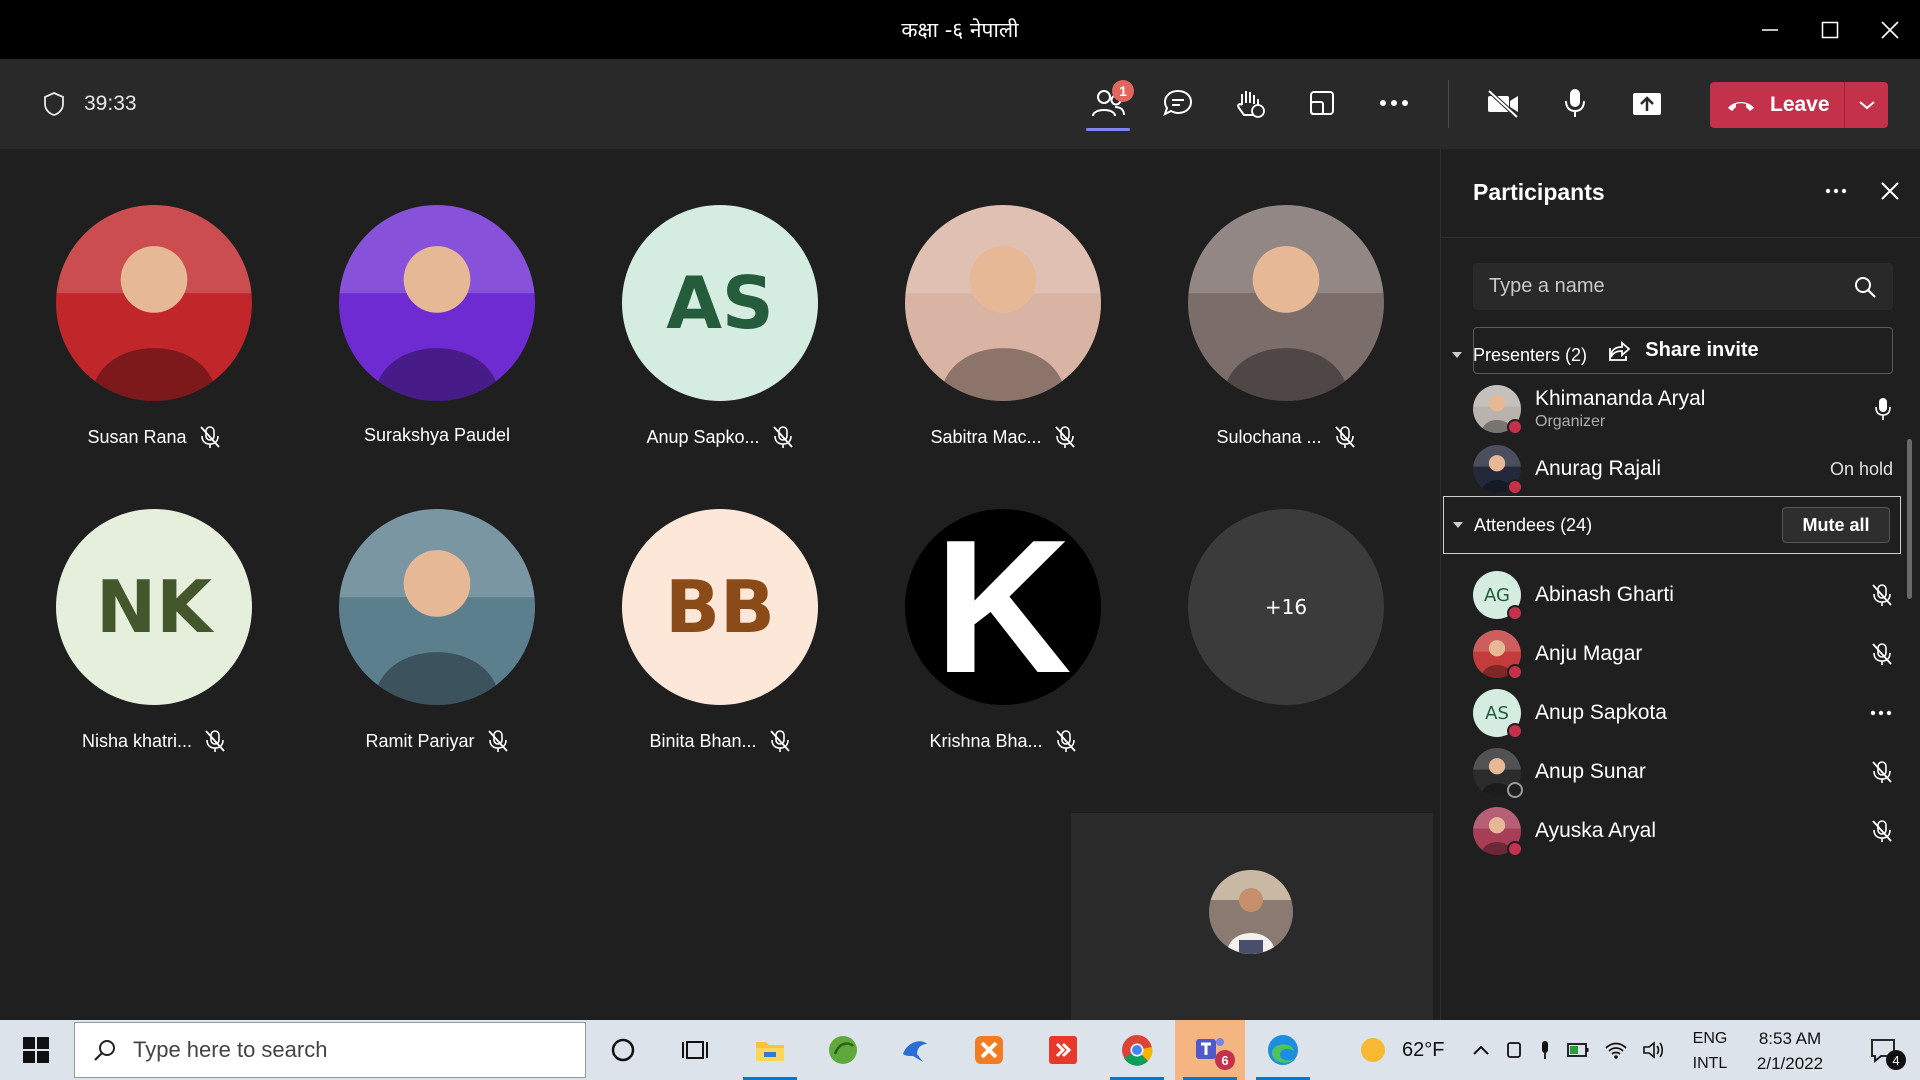 The height and width of the screenshot is (1080, 1920). I want to click on dolphin-app-button, so click(915, 1050).